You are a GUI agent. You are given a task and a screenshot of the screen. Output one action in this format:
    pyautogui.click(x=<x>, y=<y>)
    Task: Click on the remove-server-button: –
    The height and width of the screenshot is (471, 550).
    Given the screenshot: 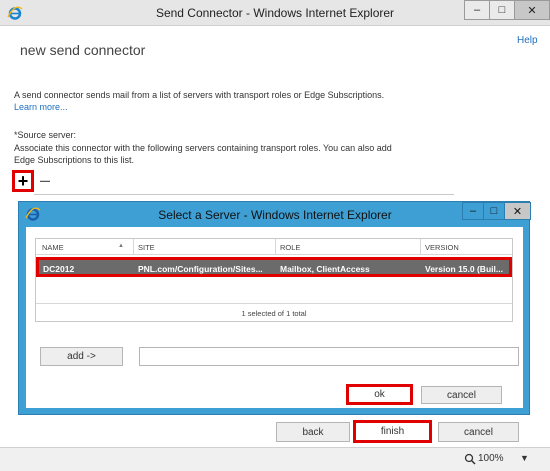 What is the action you would take?
    pyautogui.click(x=45, y=180)
    